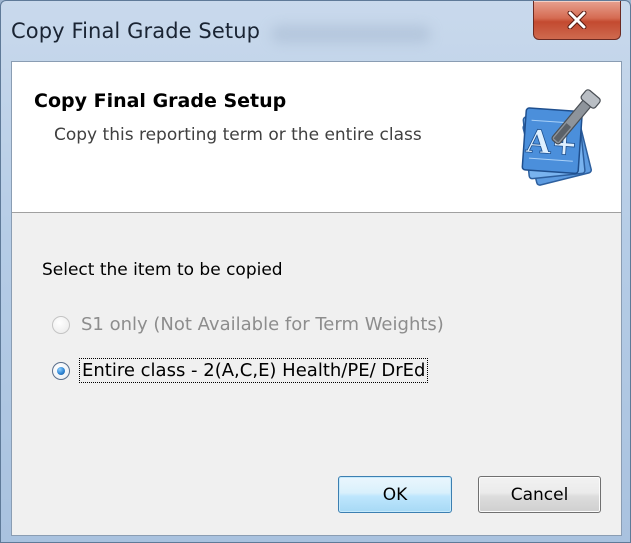  Describe the element at coordinates (160, 101) in the screenshot. I see `header-title: Copy Final Grade Setup` at that location.